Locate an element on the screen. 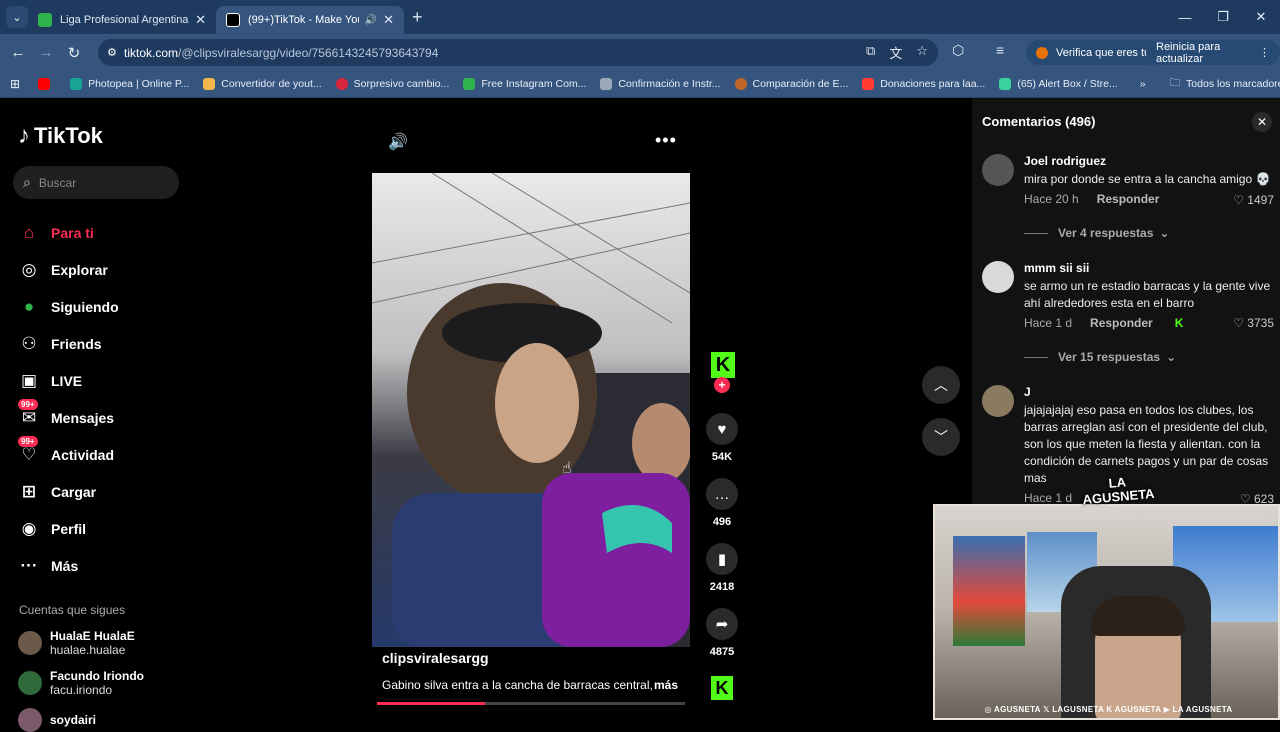 The width and height of the screenshot is (1280, 732). bookmarks-overflow-icon: » is located at coordinates (1143, 84).